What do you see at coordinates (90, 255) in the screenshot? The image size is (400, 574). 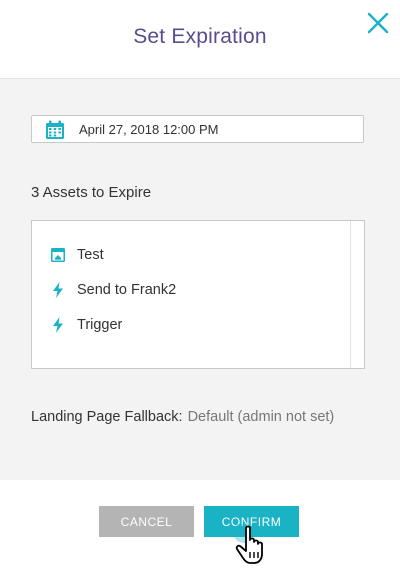 I see `asset-label: Test` at bounding box center [90, 255].